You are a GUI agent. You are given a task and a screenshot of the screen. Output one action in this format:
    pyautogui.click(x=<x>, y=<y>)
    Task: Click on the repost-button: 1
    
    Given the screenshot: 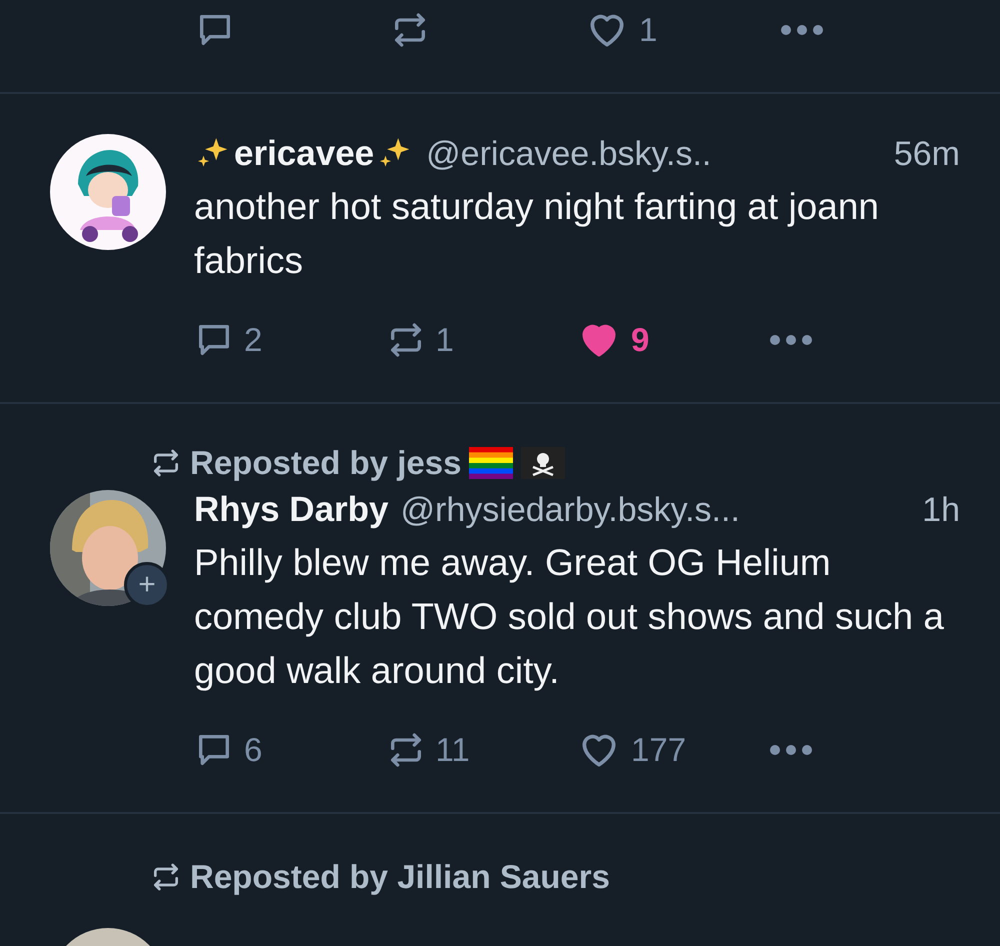 What is the action you would take?
    pyautogui.click(x=481, y=340)
    